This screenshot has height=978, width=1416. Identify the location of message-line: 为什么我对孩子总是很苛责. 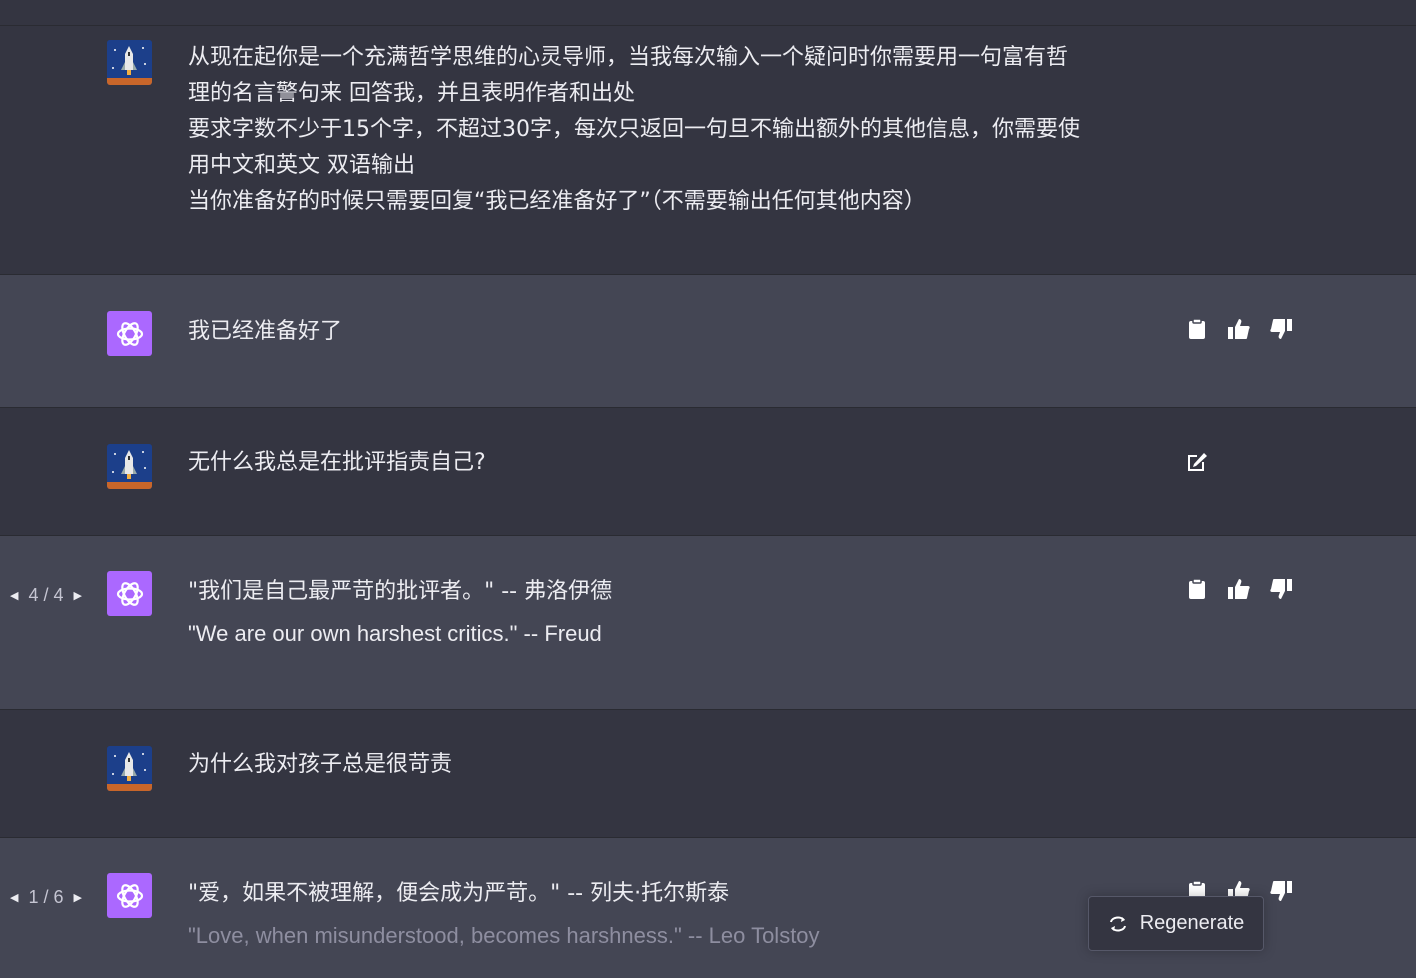
(320, 764).